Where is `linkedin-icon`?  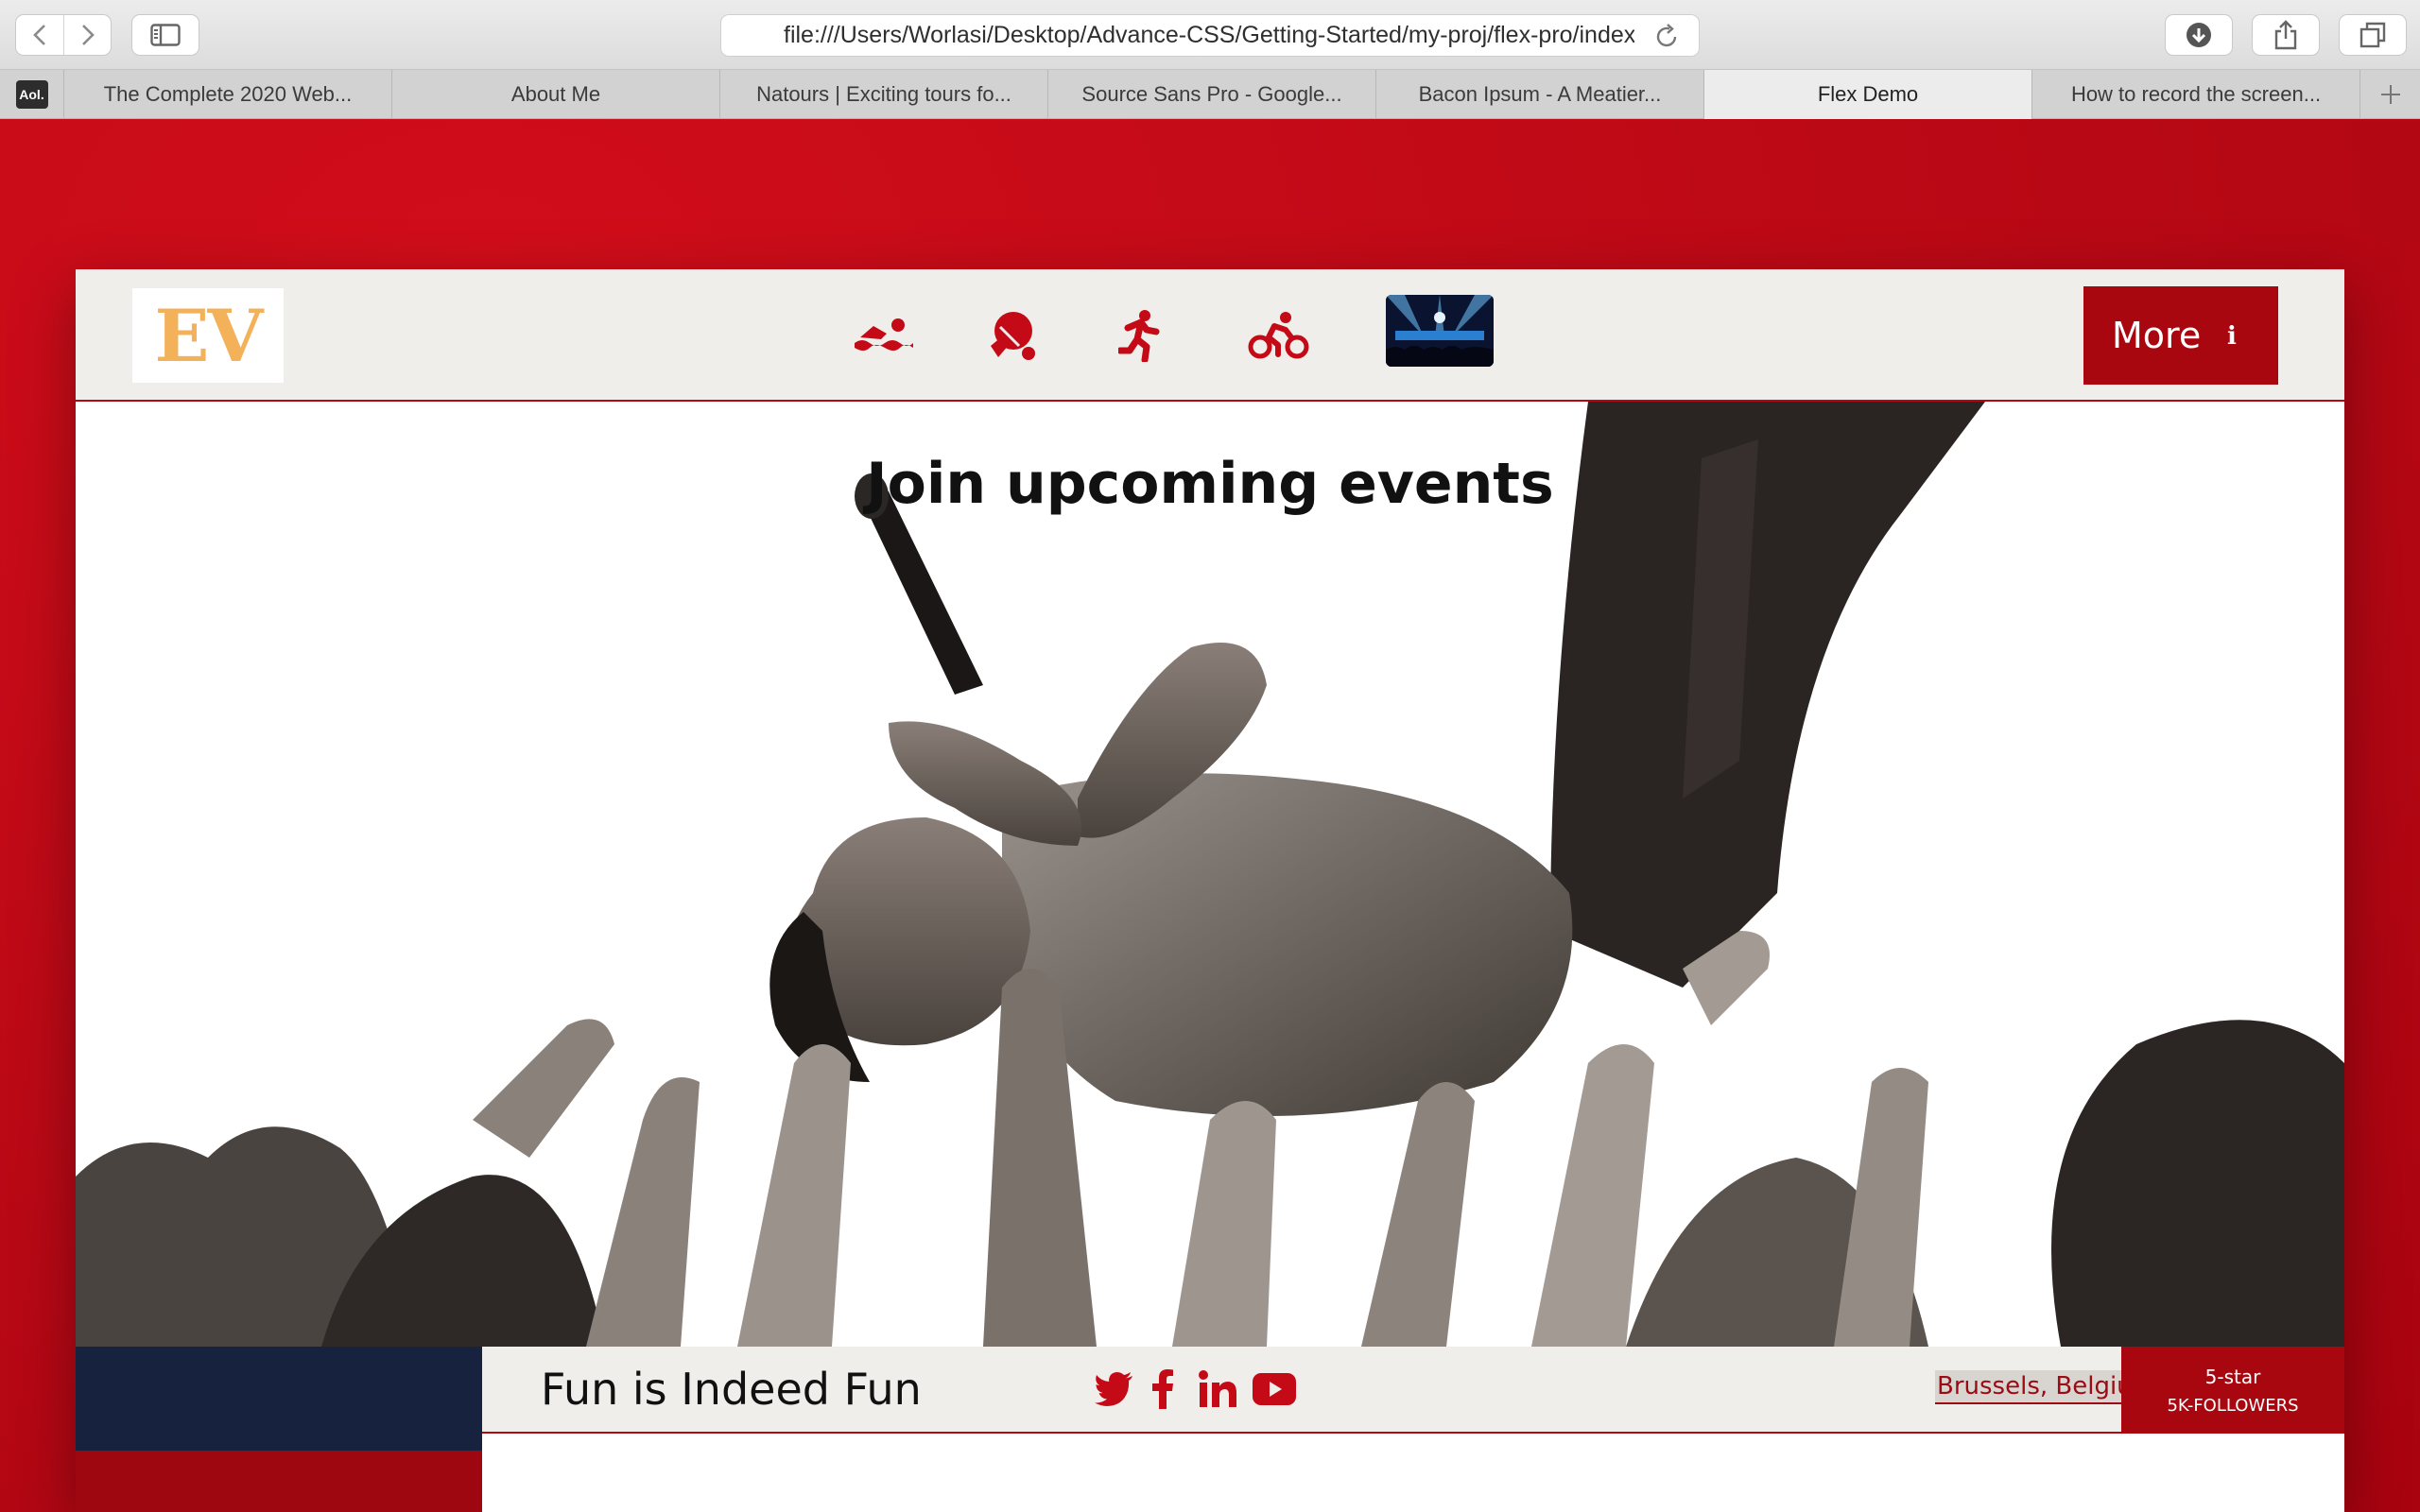
linkedin-icon is located at coordinates (1217, 1388).